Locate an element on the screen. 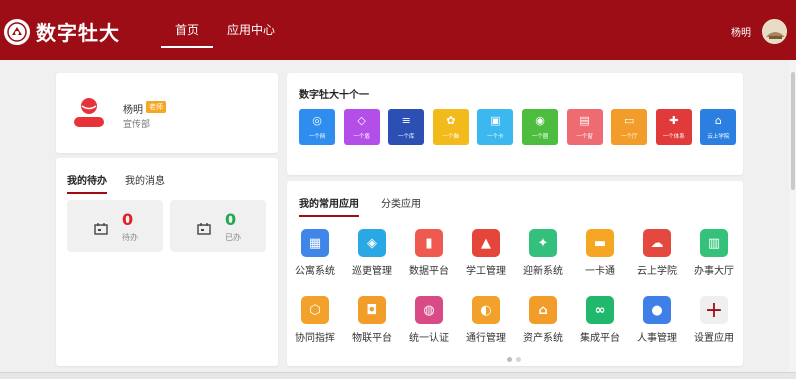  tile-label: 一个网 is located at coordinates (317, 137).